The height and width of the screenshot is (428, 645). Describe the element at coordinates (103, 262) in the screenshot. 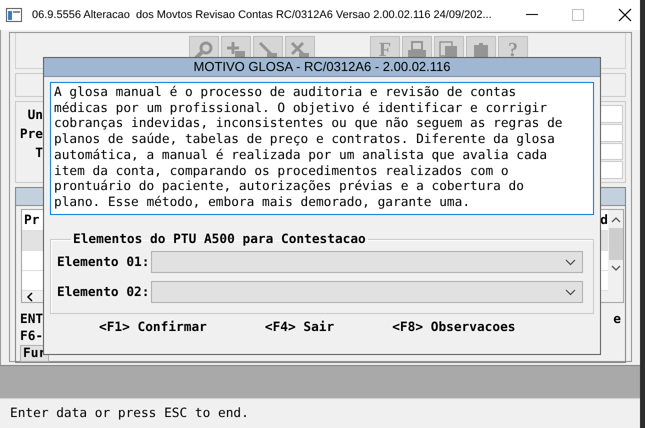

I see `field-label: Elemento 01:` at that location.